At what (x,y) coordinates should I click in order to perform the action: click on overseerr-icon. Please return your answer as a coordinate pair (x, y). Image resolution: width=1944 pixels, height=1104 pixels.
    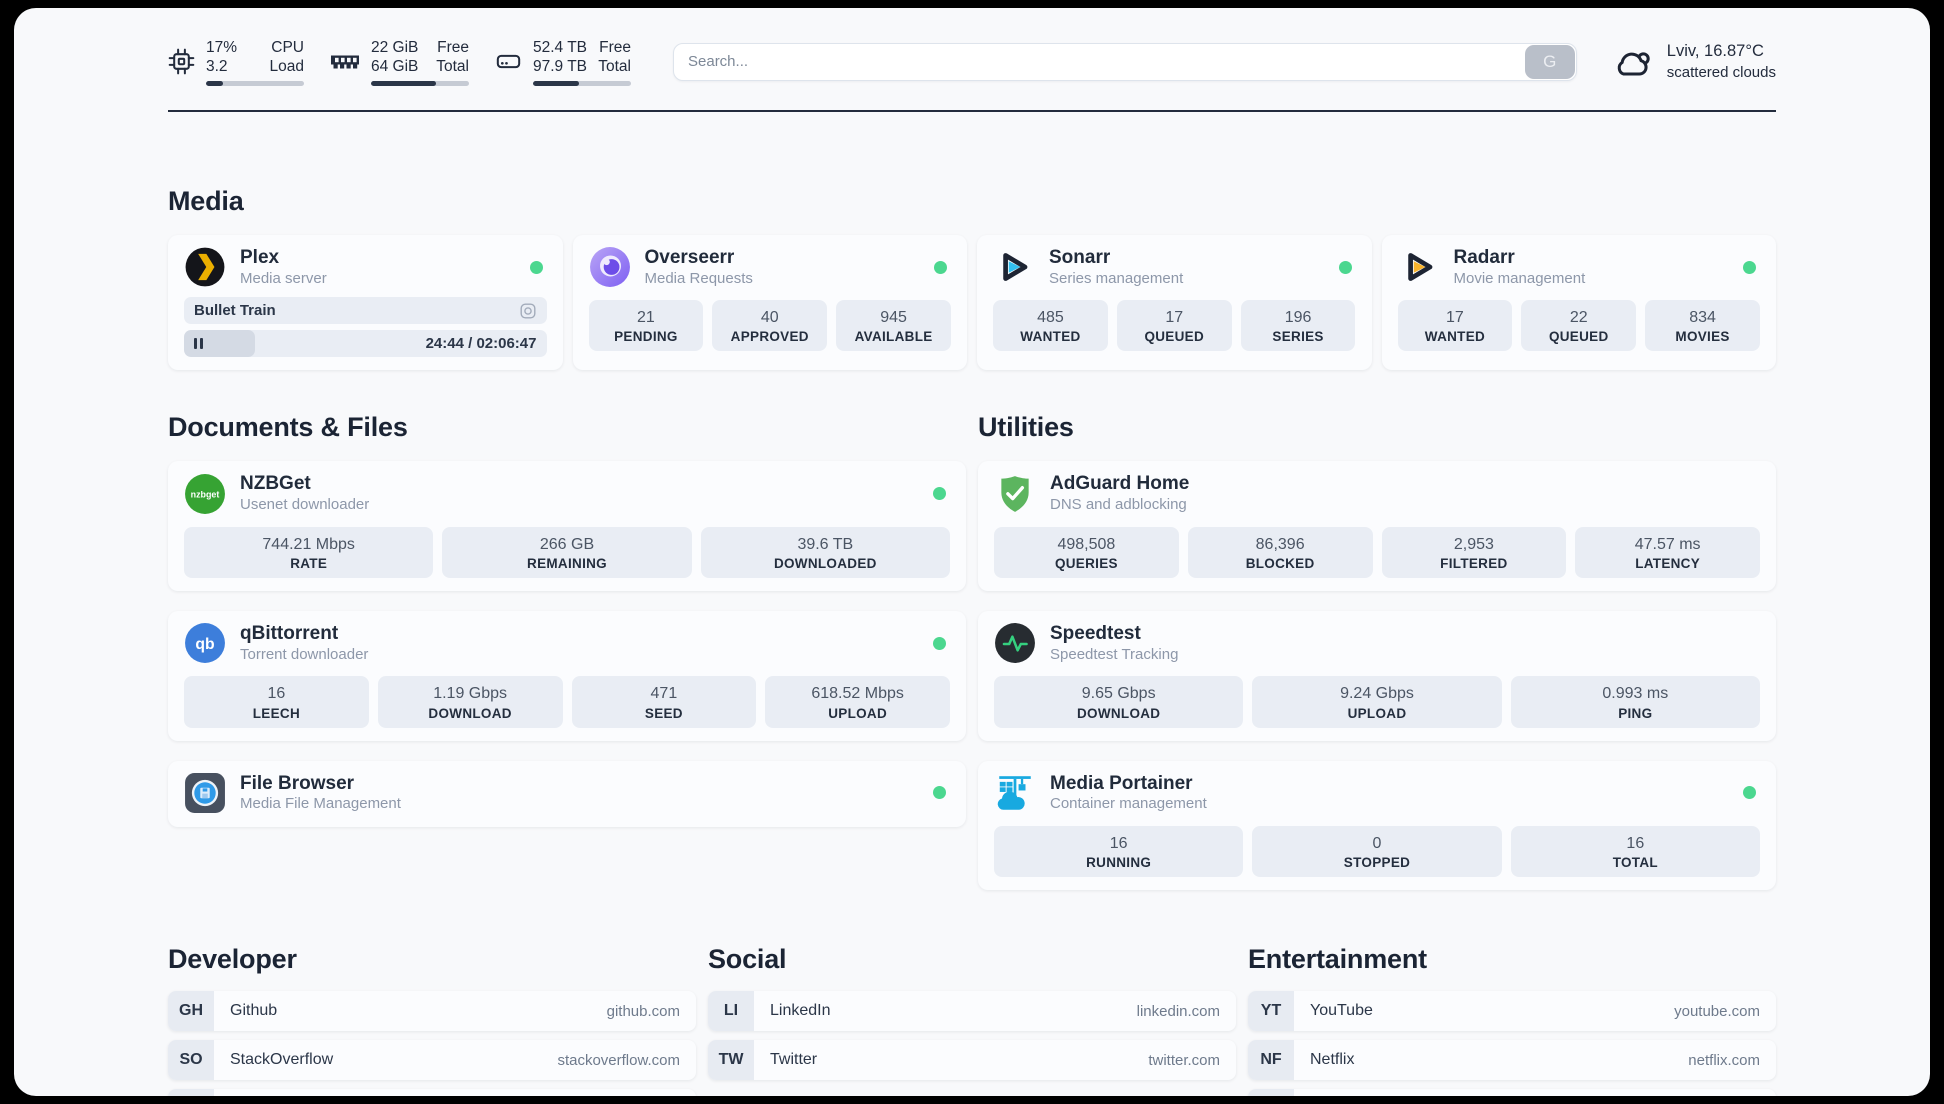
    Looking at the image, I should click on (610, 267).